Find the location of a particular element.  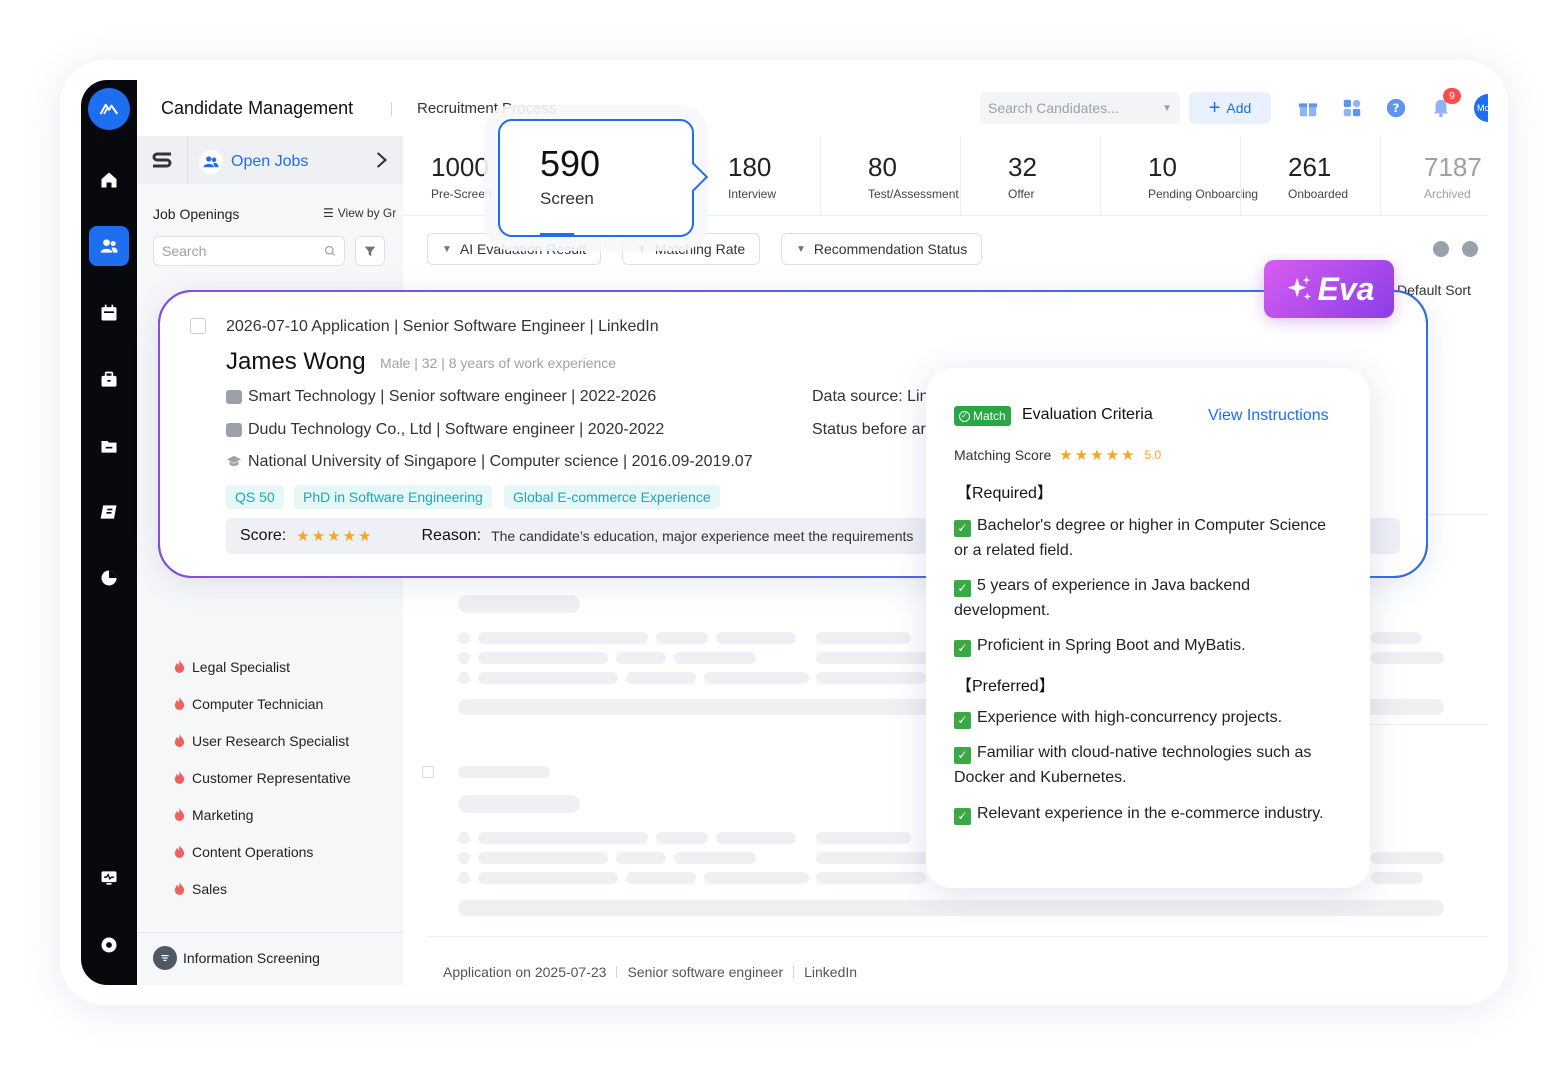

job-search-placeholder: Search is located at coordinates (184, 251).